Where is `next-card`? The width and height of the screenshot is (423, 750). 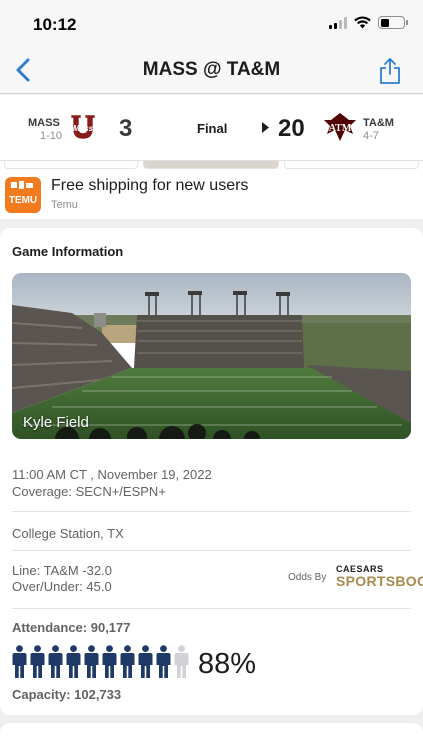
next-card is located at coordinates (211, 736).